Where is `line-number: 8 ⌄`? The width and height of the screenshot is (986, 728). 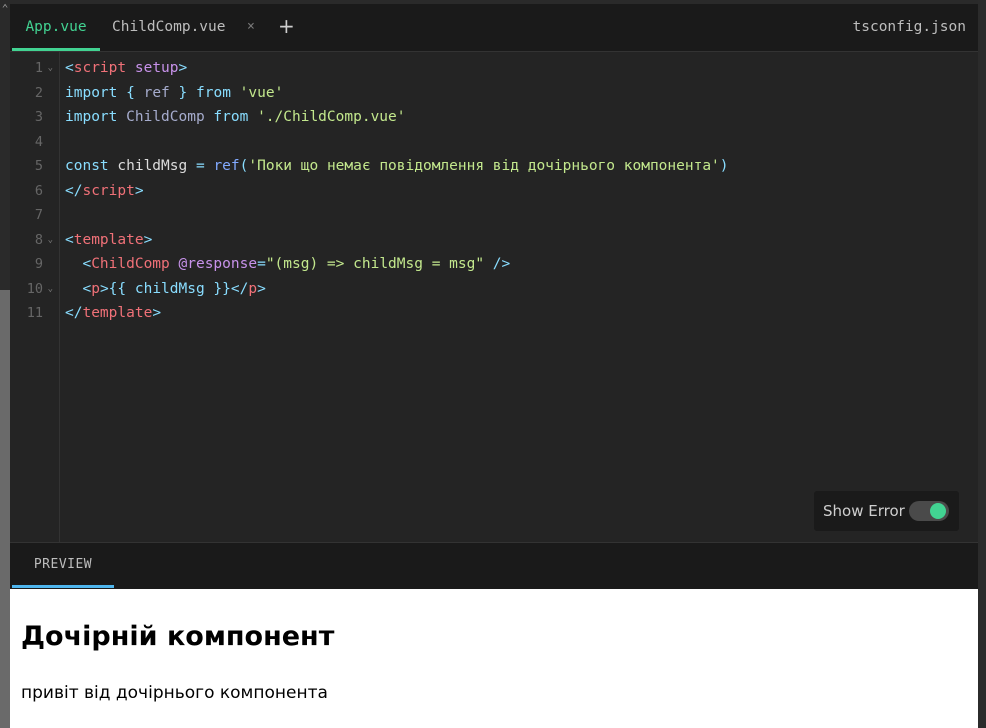 line-number: 8 ⌄ is located at coordinates (44, 240).